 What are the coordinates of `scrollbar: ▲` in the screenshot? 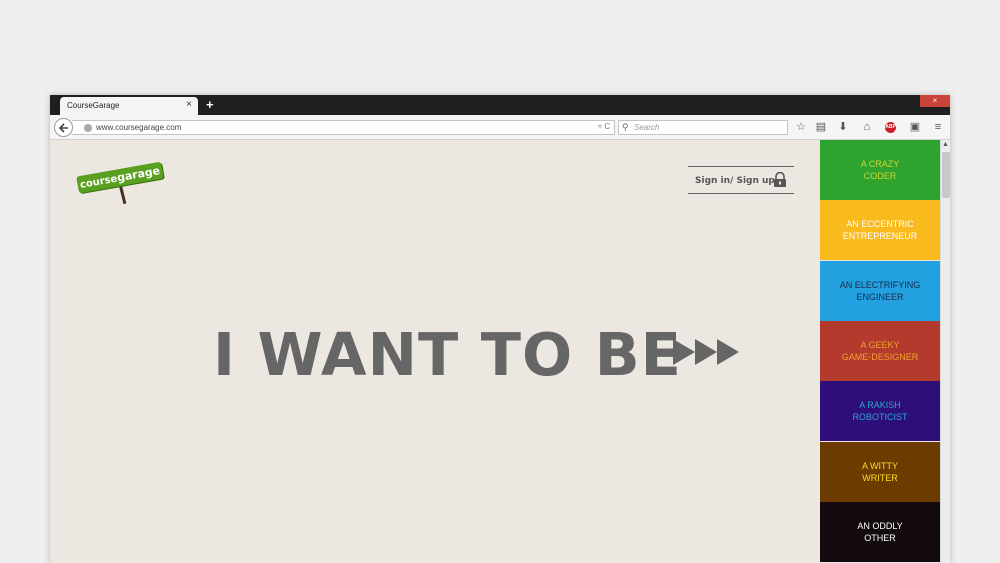 It's located at (945, 351).